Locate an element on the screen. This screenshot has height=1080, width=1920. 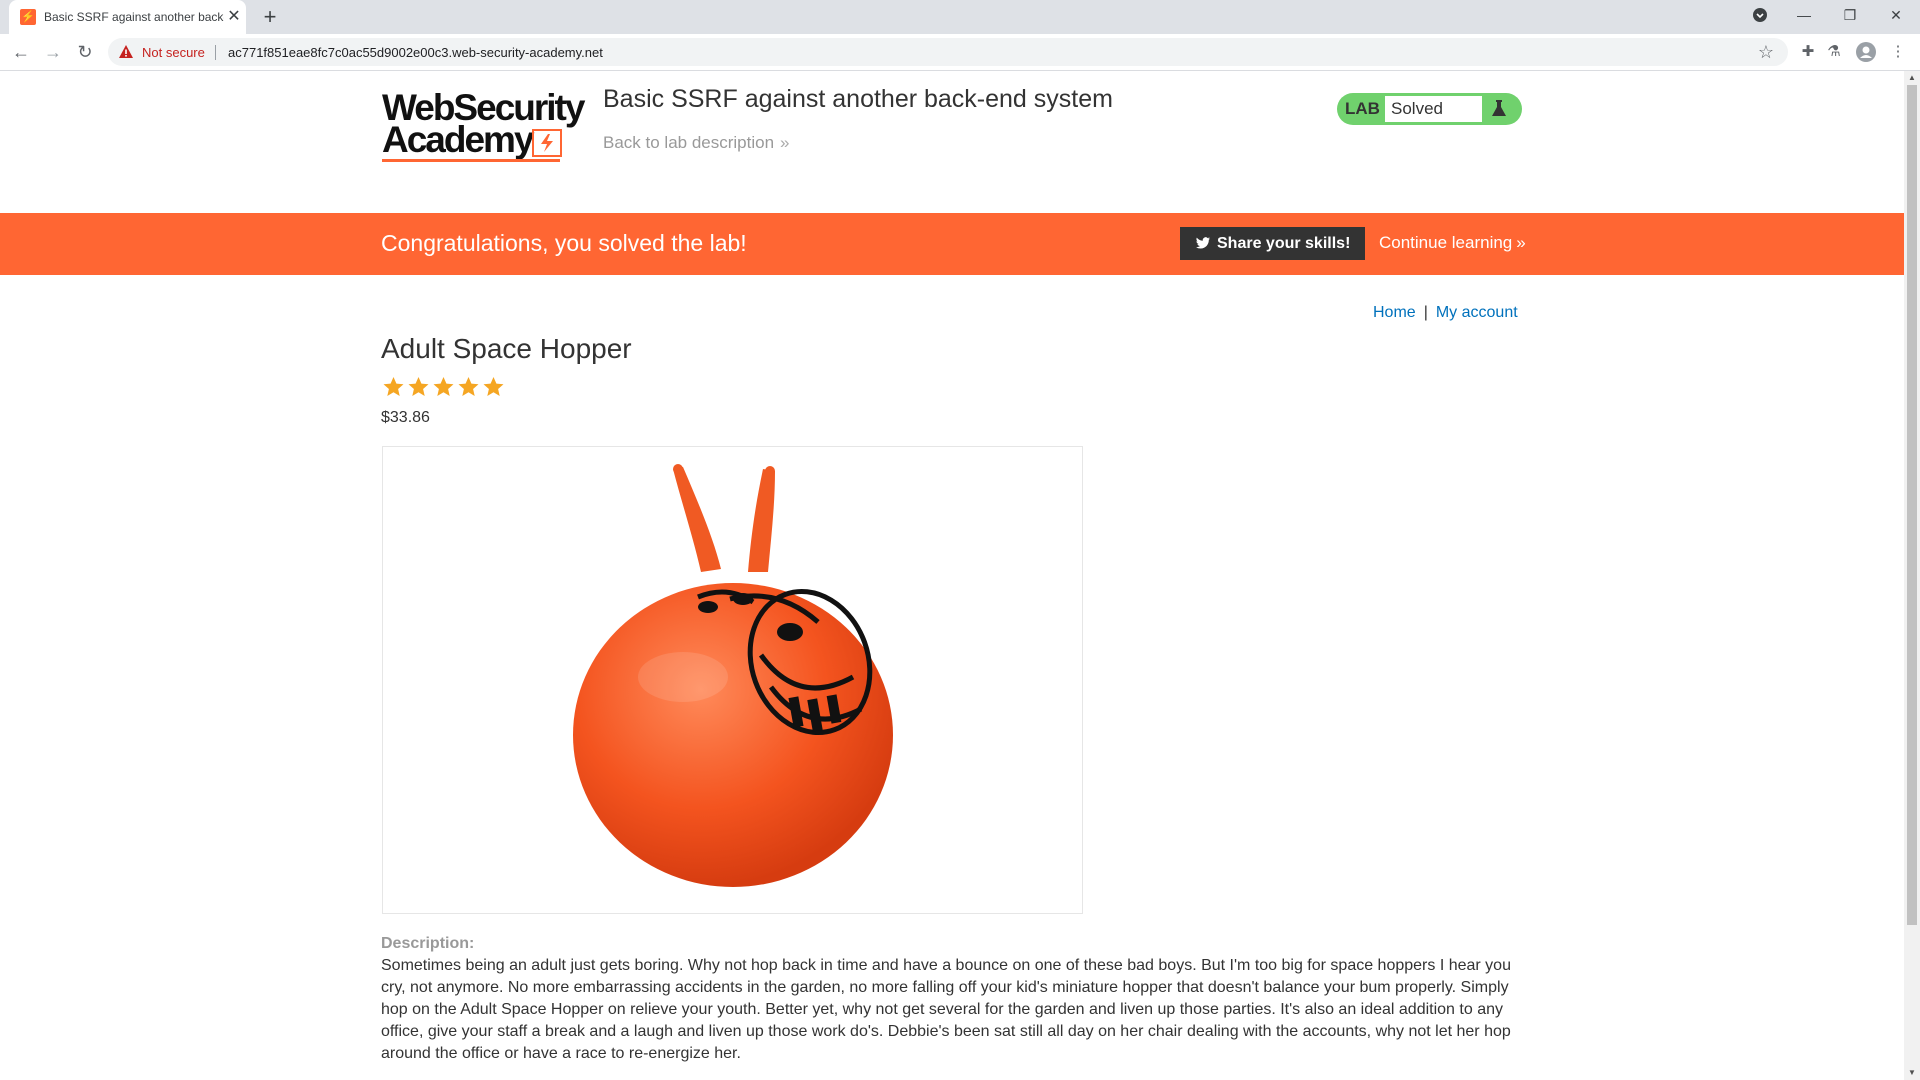
menu-kebab-icon: ⋮ is located at coordinates (1898, 52).